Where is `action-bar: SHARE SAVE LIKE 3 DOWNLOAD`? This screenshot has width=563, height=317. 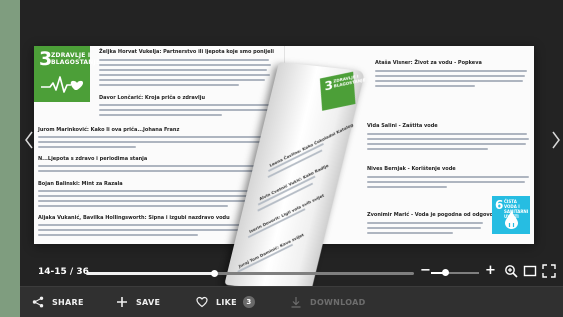 action-bar: SHARE SAVE LIKE 3 DOWNLOAD is located at coordinates (291, 301).